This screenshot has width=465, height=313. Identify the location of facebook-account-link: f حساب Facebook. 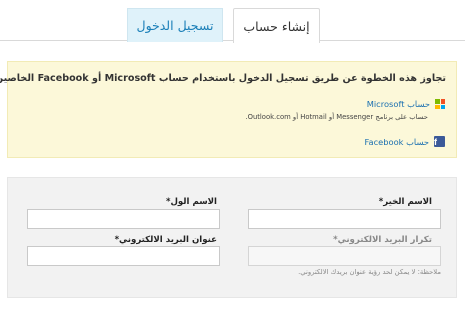
(404, 141).